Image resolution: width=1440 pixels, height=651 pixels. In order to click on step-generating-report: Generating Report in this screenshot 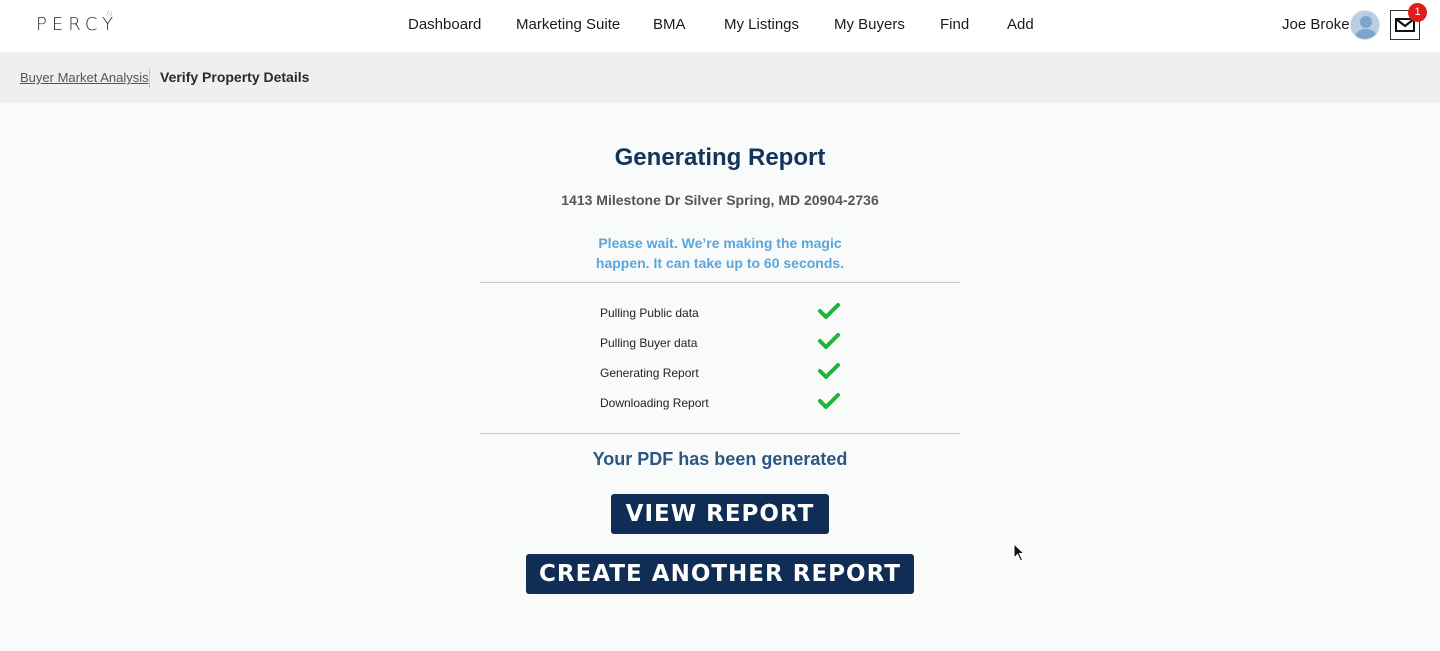, I will do `click(725, 375)`.